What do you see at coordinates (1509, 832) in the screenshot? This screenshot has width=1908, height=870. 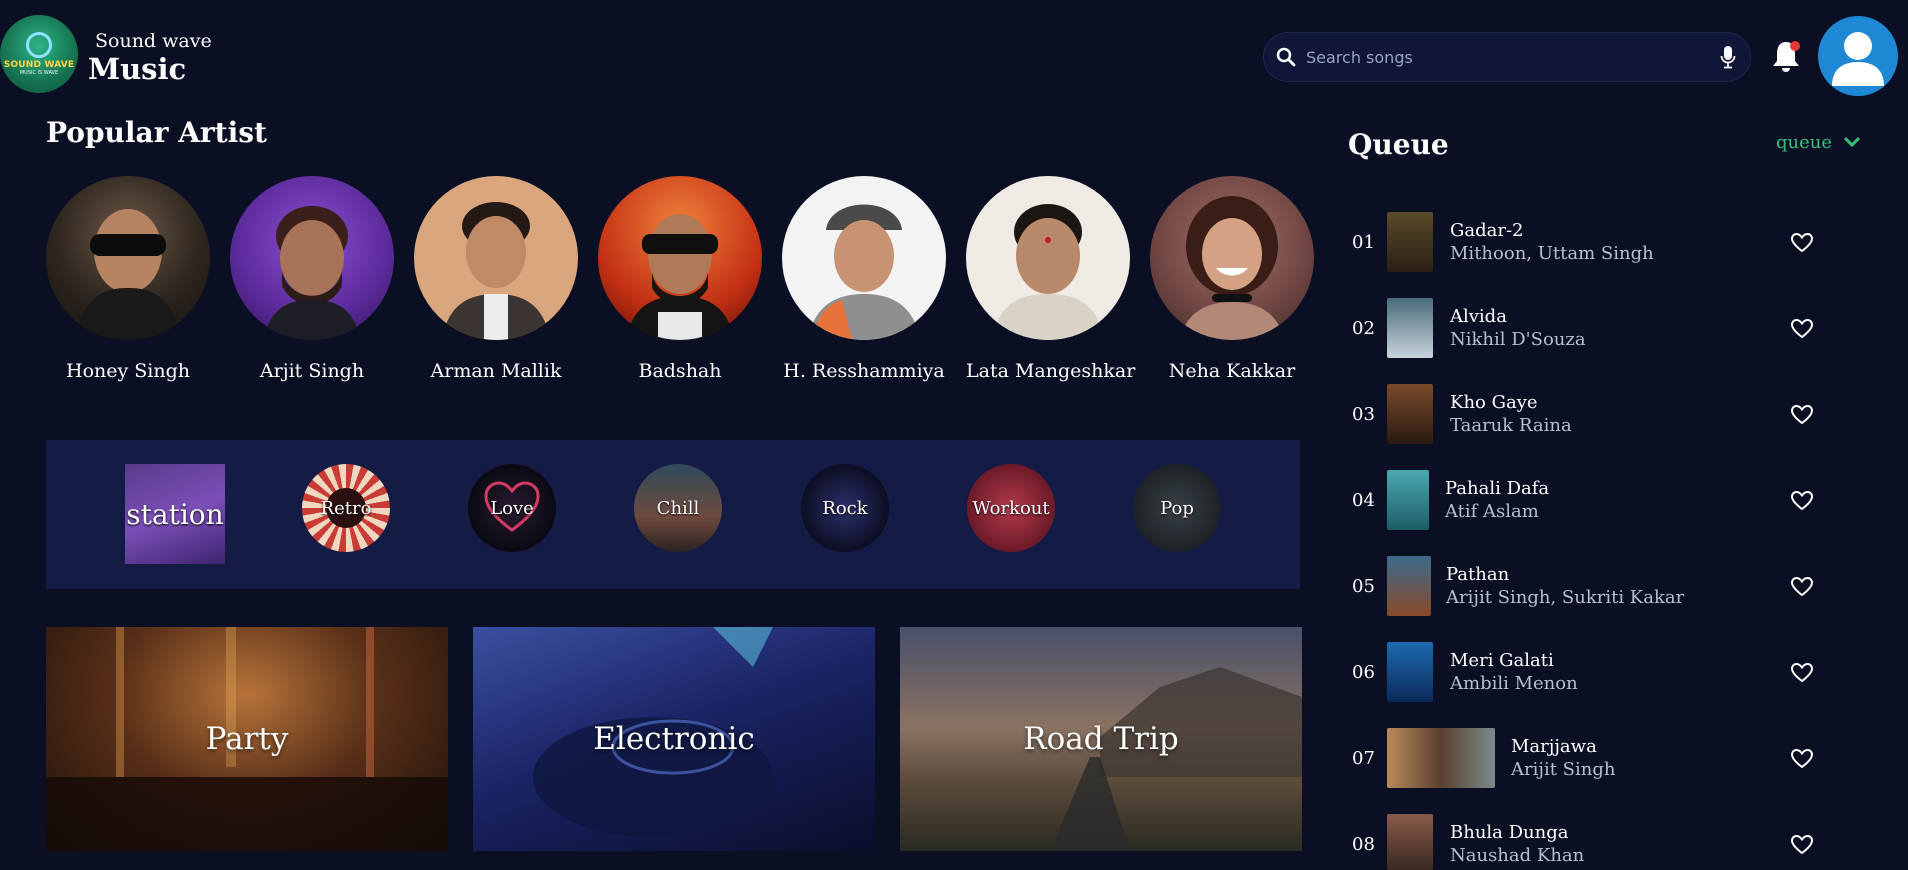 I see `song-title: Bhula Dunga` at bounding box center [1509, 832].